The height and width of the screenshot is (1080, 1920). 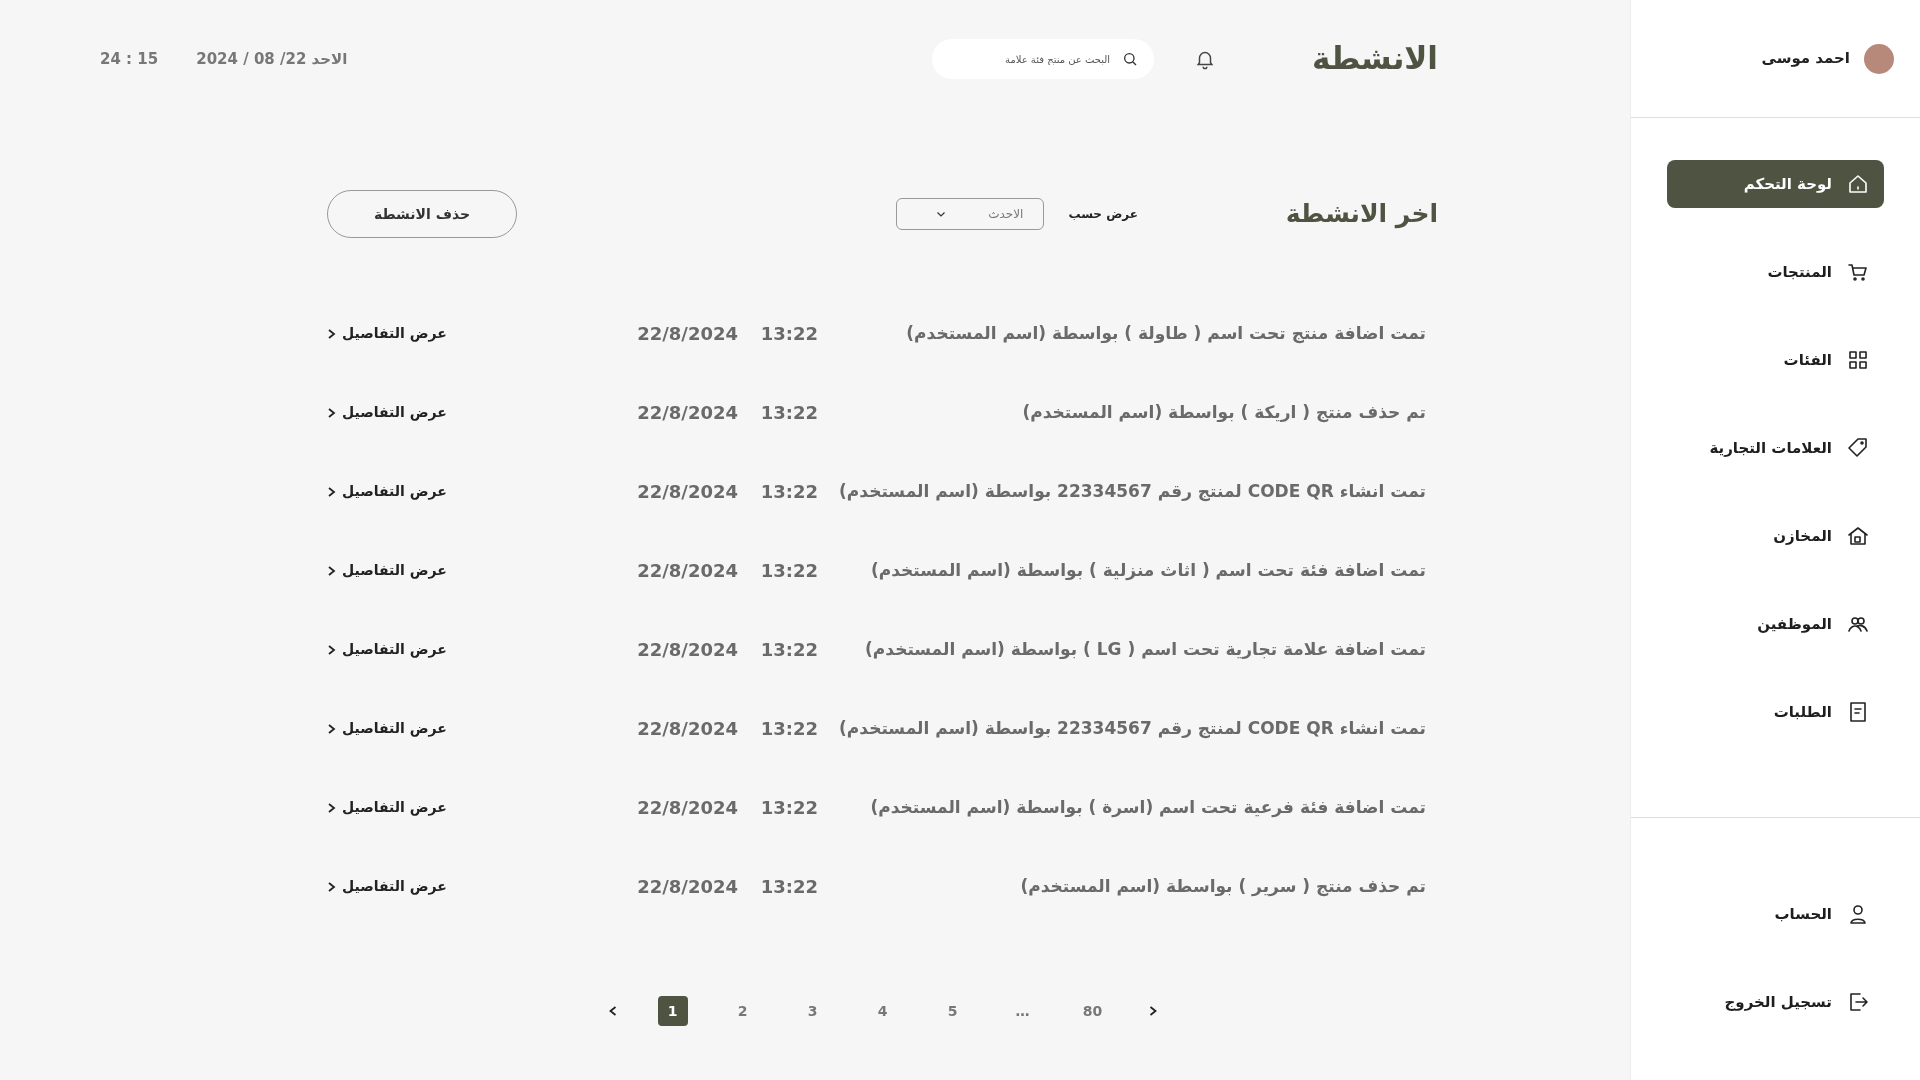 I want to click on page-link: 80, so click(x=1092, y=1011).